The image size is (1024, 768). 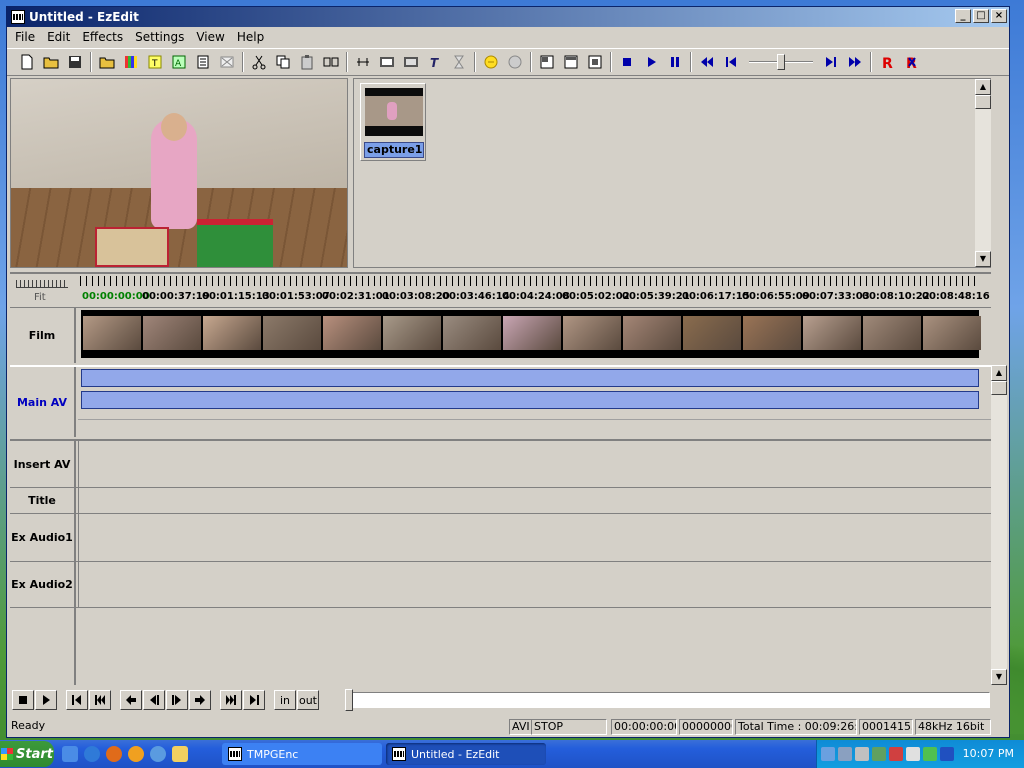 What do you see at coordinates (983, 173) in the screenshot?
I see `bin-scrollbar: ▲ ▼` at bounding box center [983, 173].